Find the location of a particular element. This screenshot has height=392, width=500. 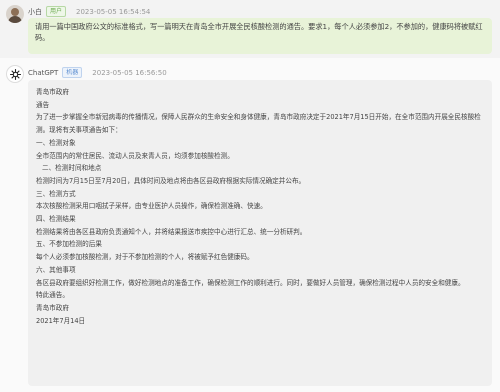

user-role-badge: 用户 is located at coordinates (56, 11).